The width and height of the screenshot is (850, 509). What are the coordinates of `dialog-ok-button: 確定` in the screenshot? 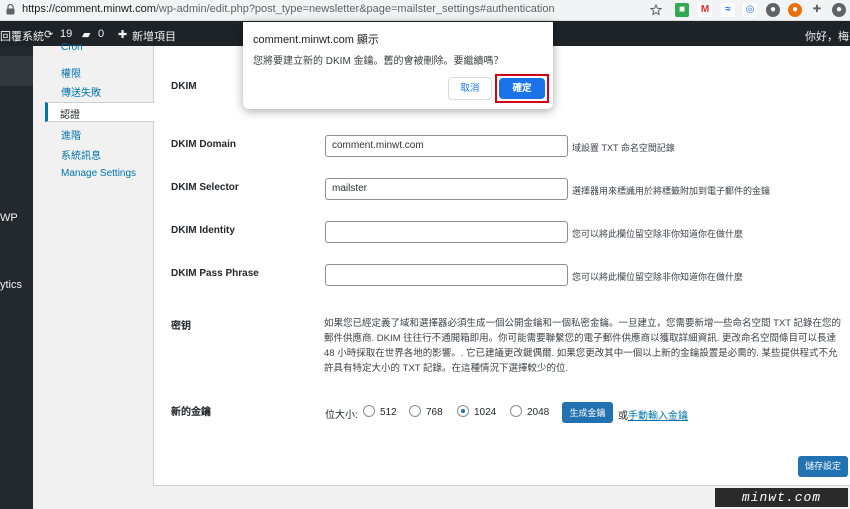 It's located at (522, 88).